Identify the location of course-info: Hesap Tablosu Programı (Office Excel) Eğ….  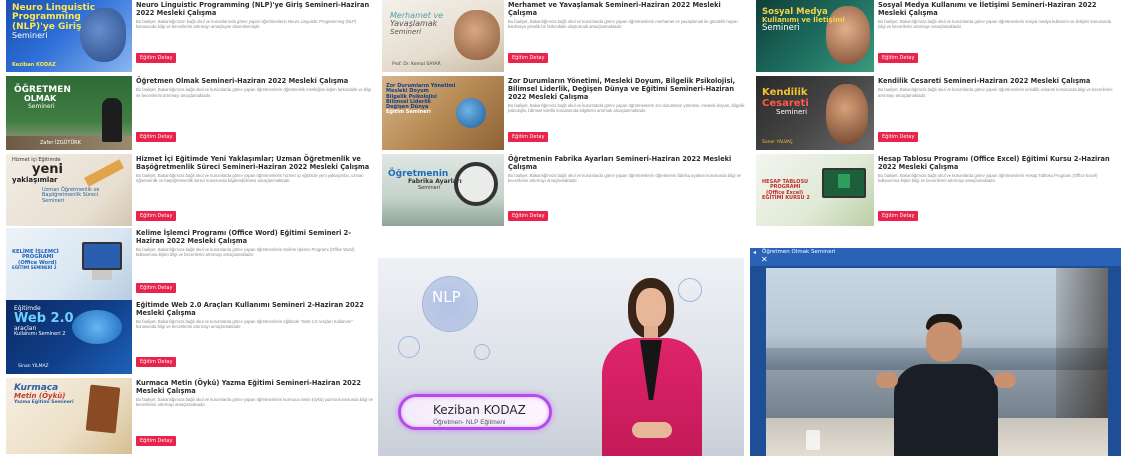
(997, 190).